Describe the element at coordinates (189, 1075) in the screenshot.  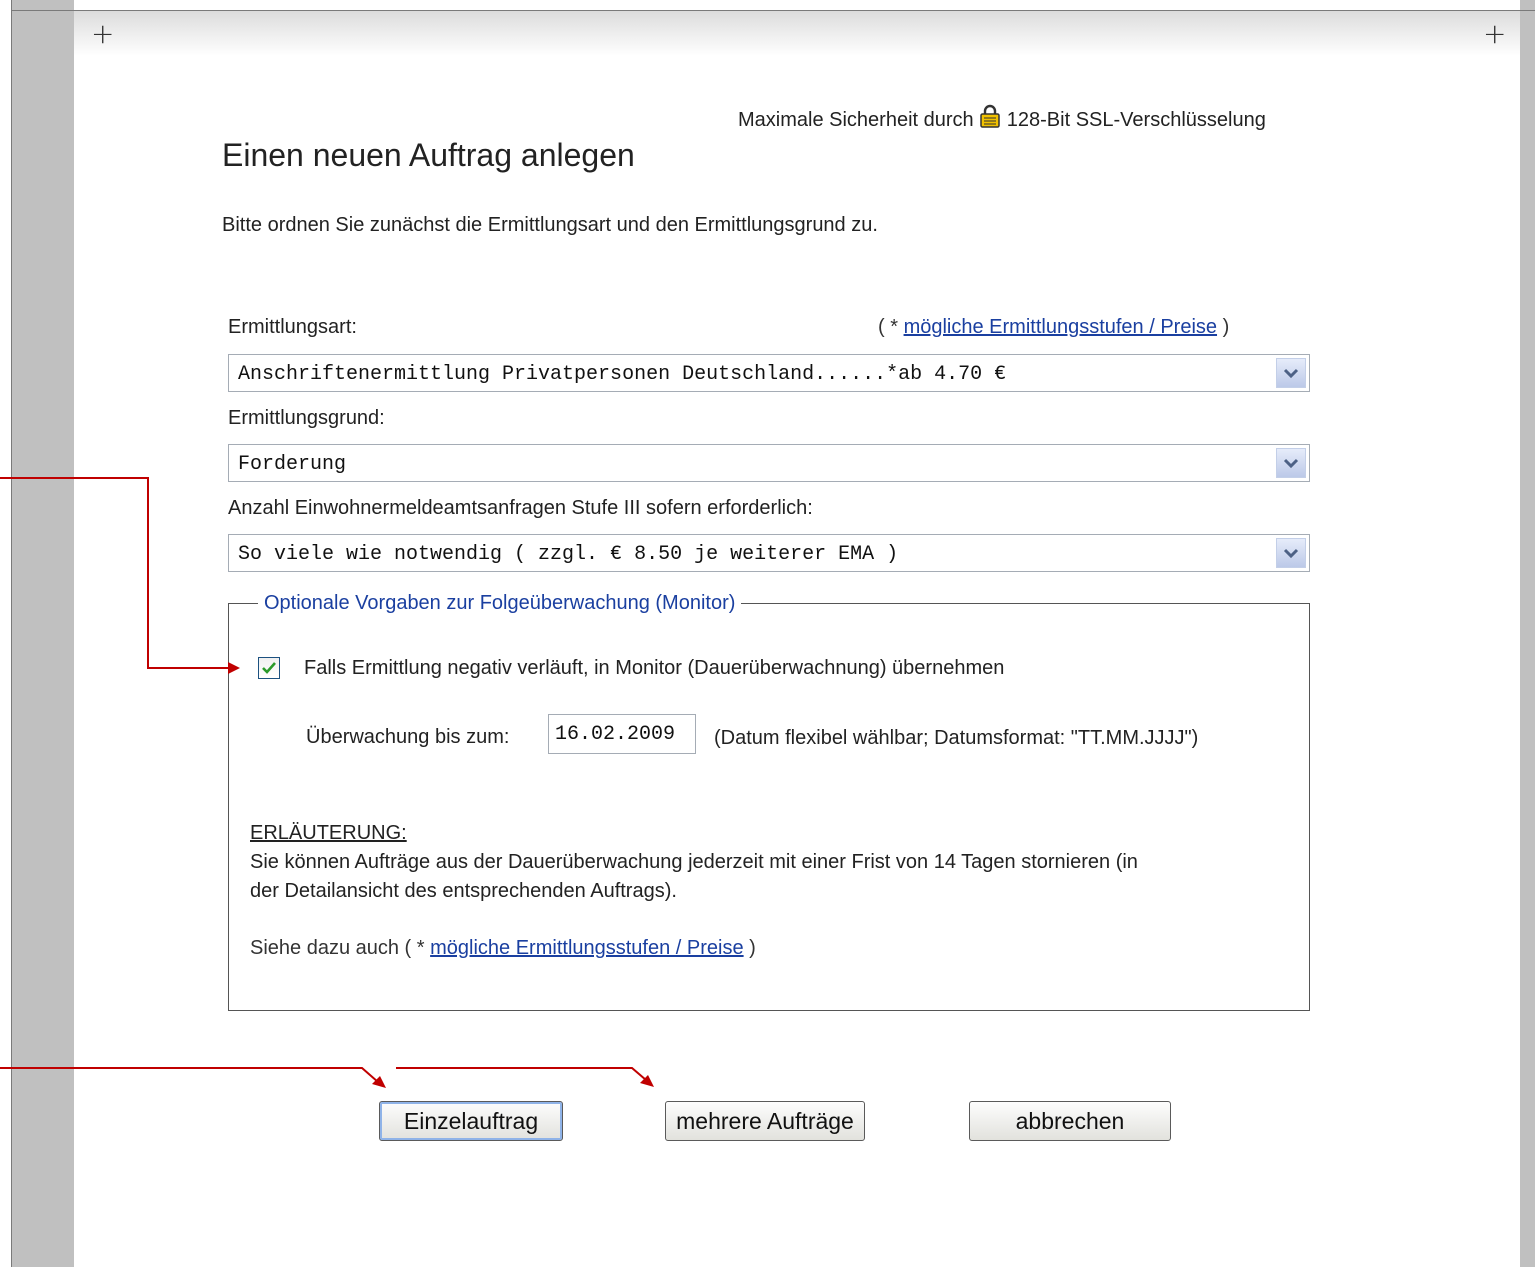
I see `annotation-arrow-single` at that location.